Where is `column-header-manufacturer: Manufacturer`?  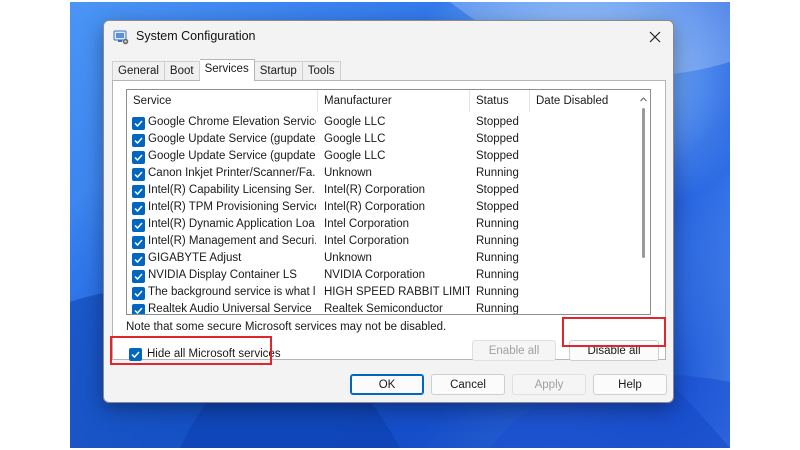 column-header-manufacturer: Manufacturer is located at coordinates (394, 101).